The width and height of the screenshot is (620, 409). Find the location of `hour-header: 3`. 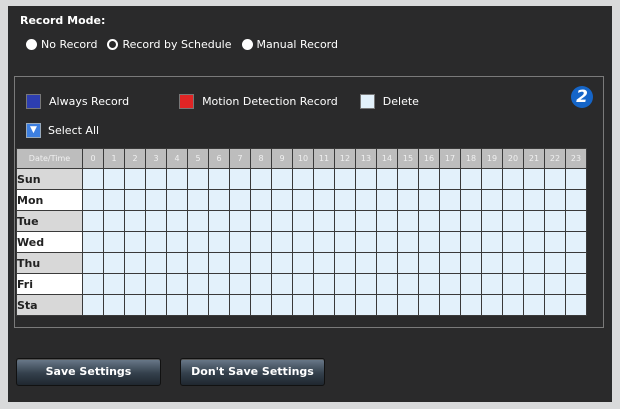

hour-header: 3 is located at coordinates (156, 158).